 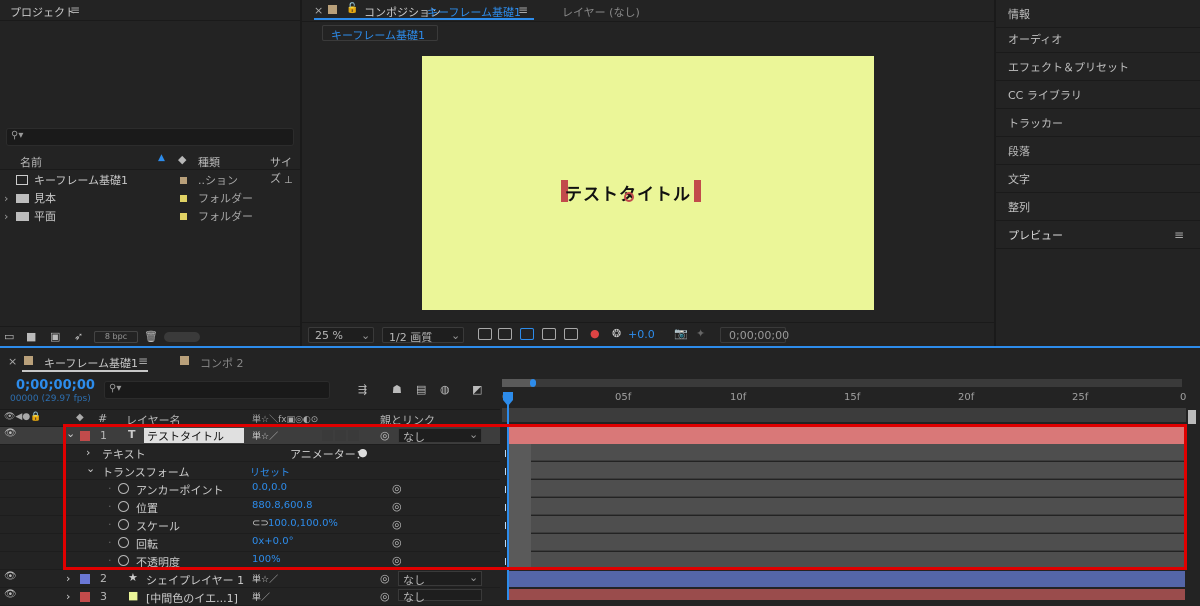 What do you see at coordinates (288, 180) in the screenshot?
I see `flowchart-icon: ⊥` at bounding box center [288, 180].